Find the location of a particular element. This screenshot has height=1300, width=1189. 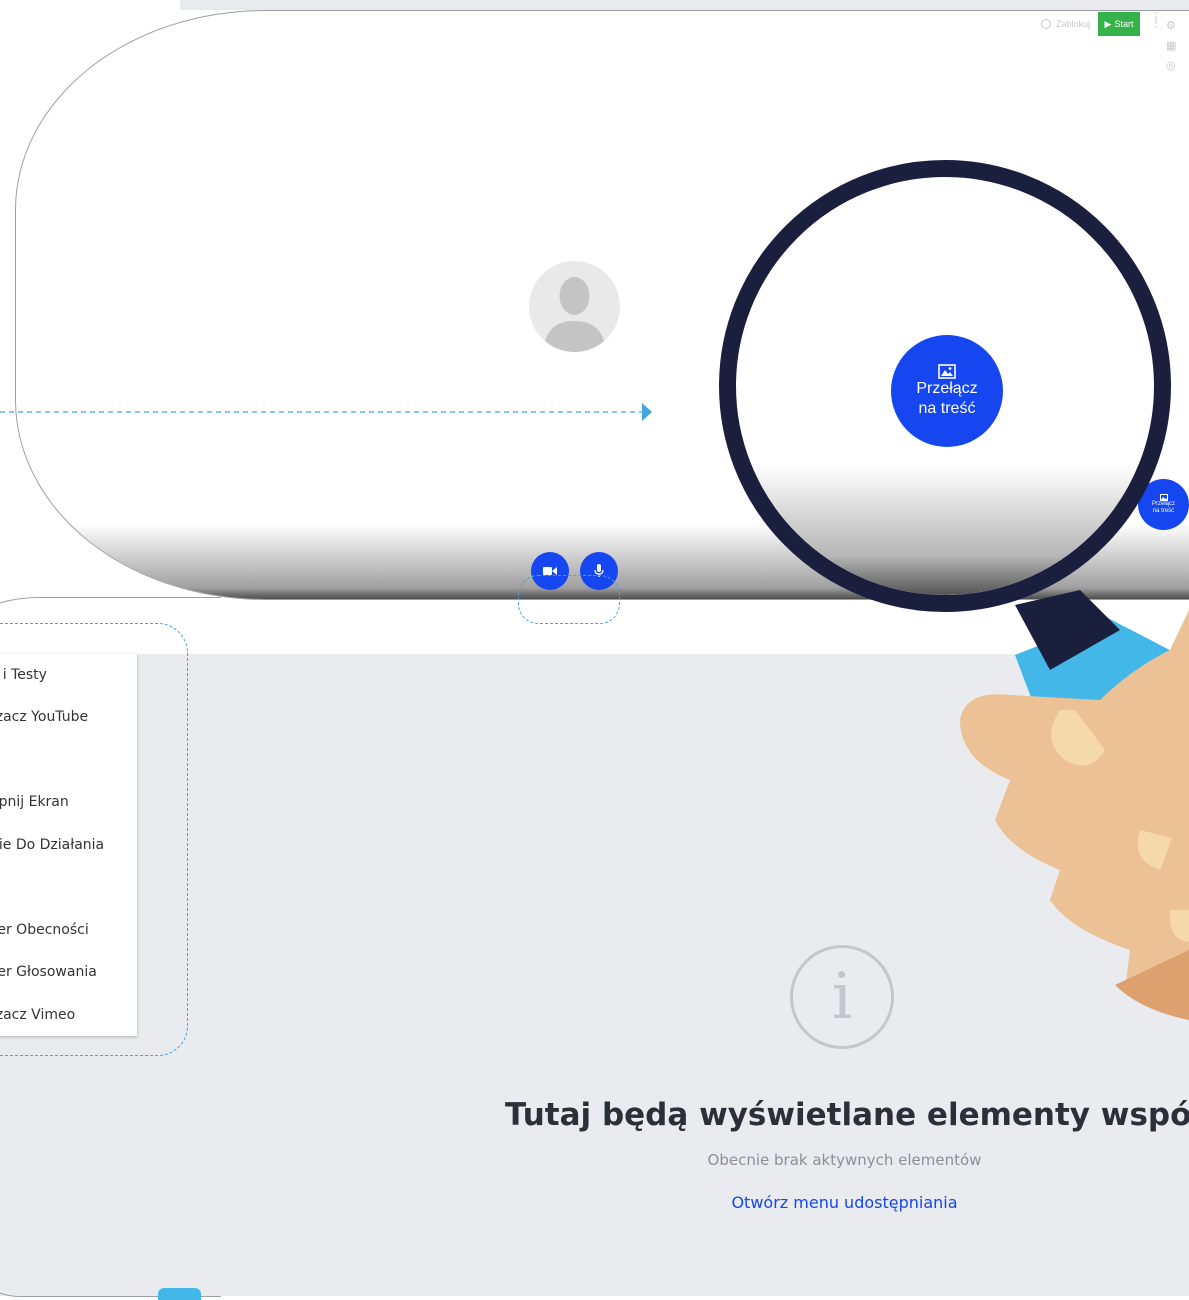

lock-label: Zablokuj is located at coordinates (1073, 24).